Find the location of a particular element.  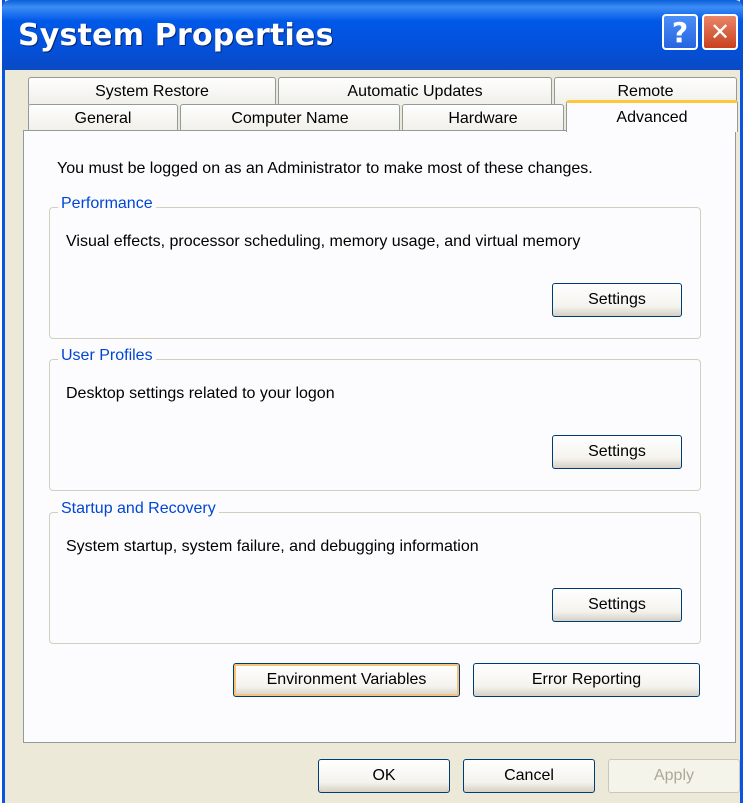

close-button: ✕ is located at coordinates (720, 32).